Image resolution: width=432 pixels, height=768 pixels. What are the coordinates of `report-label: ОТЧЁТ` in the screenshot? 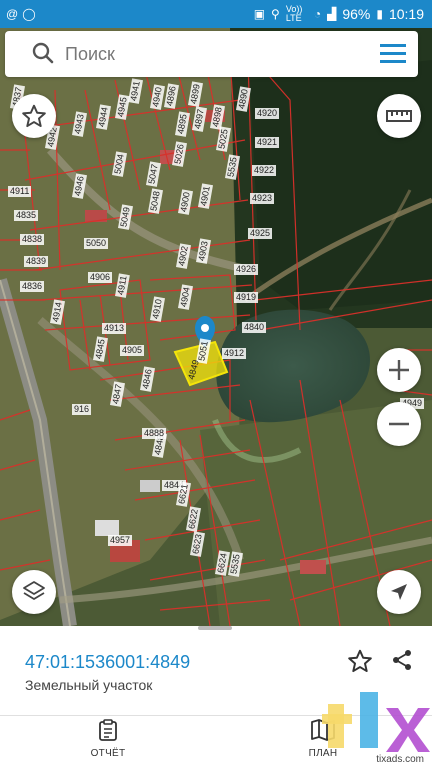 It's located at (108, 753).